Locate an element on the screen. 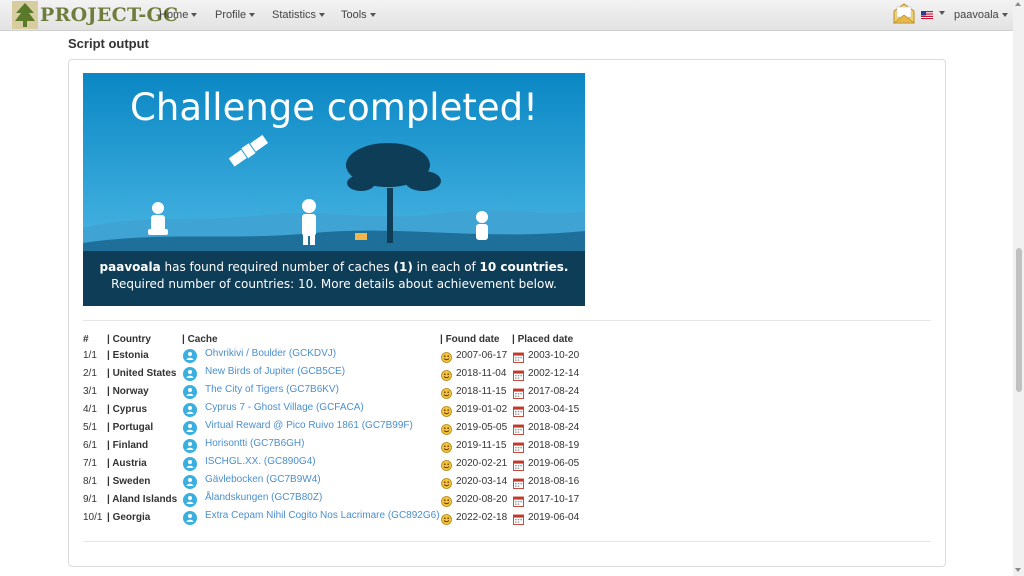 The width and height of the screenshot is (1024, 576). placed-date: 2003-10-20 is located at coordinates (554, 355).